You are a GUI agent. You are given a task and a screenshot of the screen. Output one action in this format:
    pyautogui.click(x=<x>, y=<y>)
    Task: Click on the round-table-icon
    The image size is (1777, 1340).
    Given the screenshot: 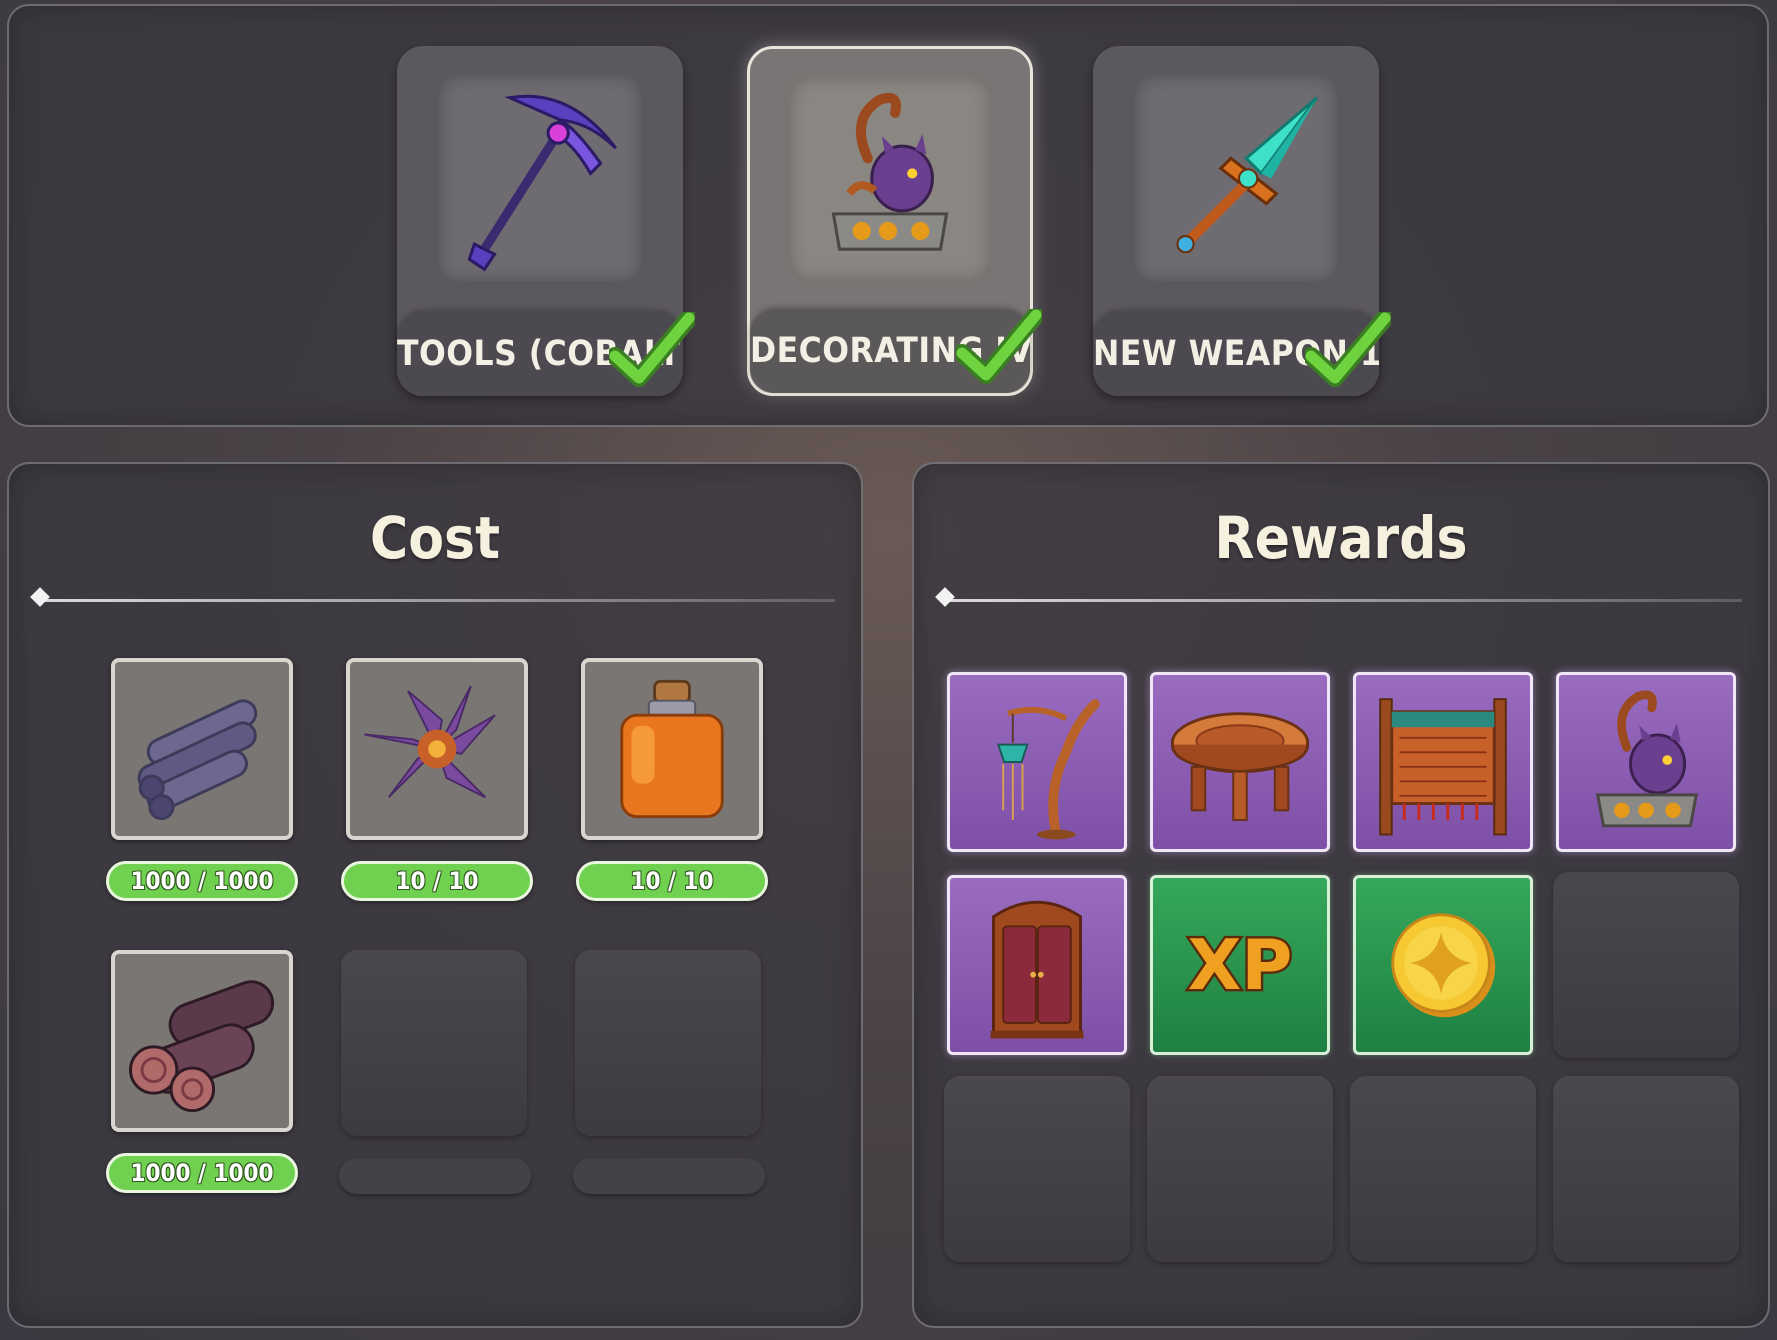 What is the action you would take?
    pyautogui.click(x=1240, y=766)
    